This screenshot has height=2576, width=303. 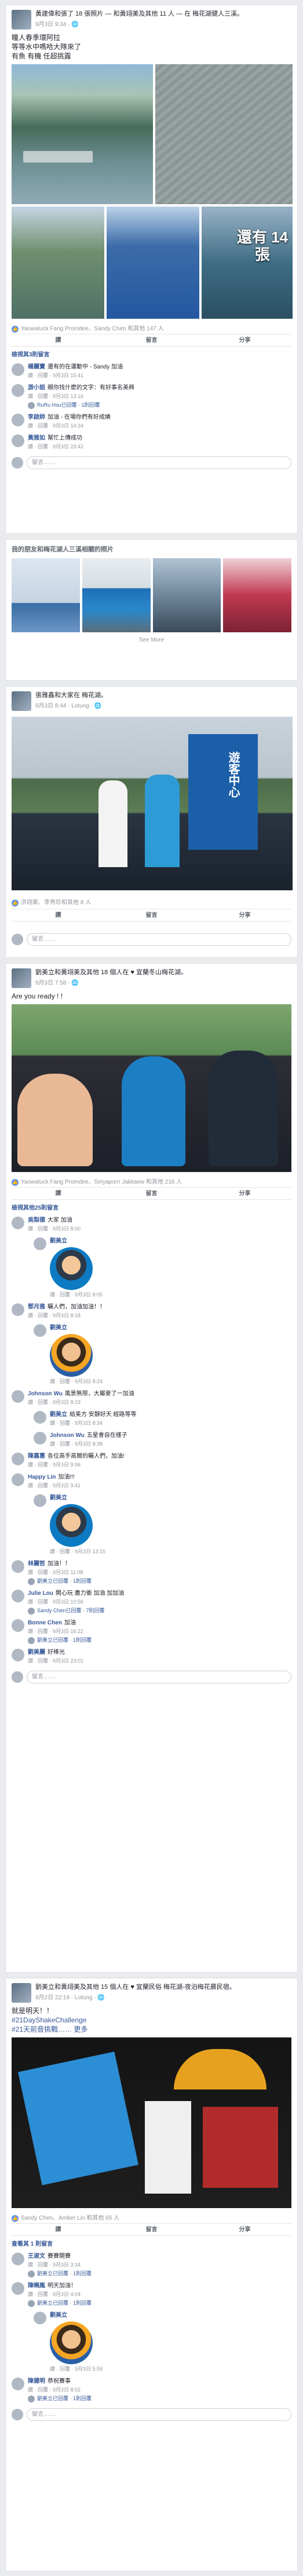 What do you see at coordinates (36, 2381) in the screenshot?
I see `comment-author: 陳健明` at bounding box center [36, 2381].